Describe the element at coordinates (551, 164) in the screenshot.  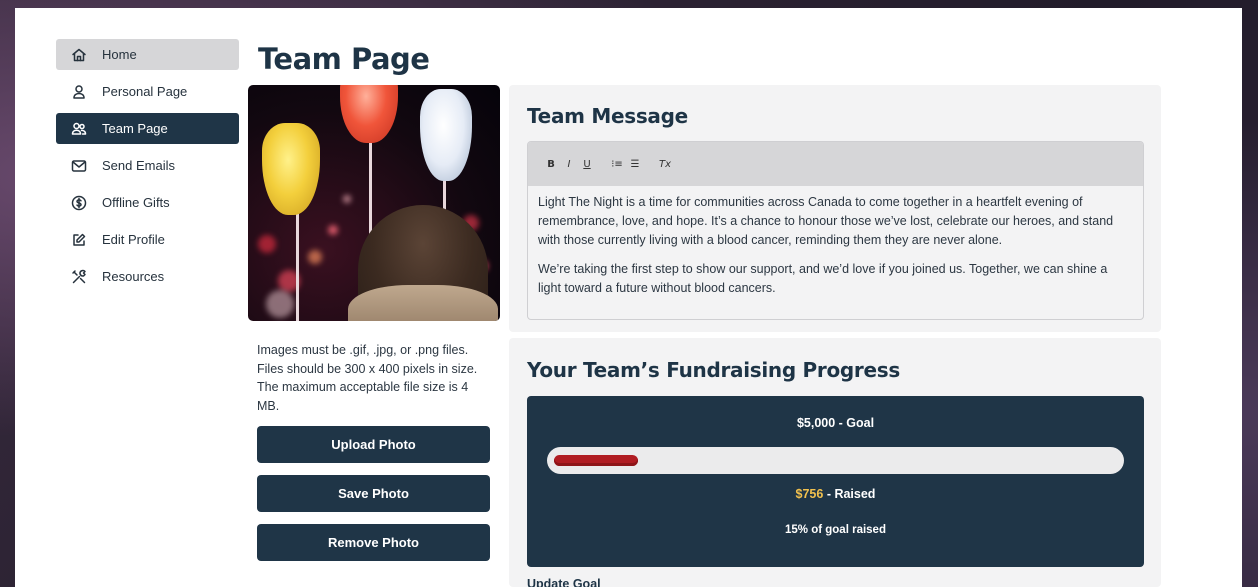
I see `bold-button: B` at that location.